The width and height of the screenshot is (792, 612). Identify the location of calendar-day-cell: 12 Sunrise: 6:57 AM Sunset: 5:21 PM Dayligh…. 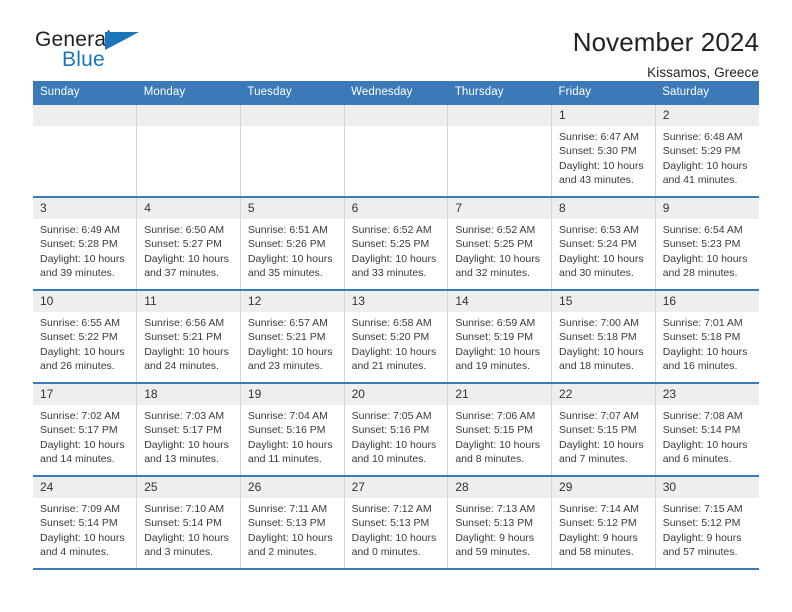
(292, 336).